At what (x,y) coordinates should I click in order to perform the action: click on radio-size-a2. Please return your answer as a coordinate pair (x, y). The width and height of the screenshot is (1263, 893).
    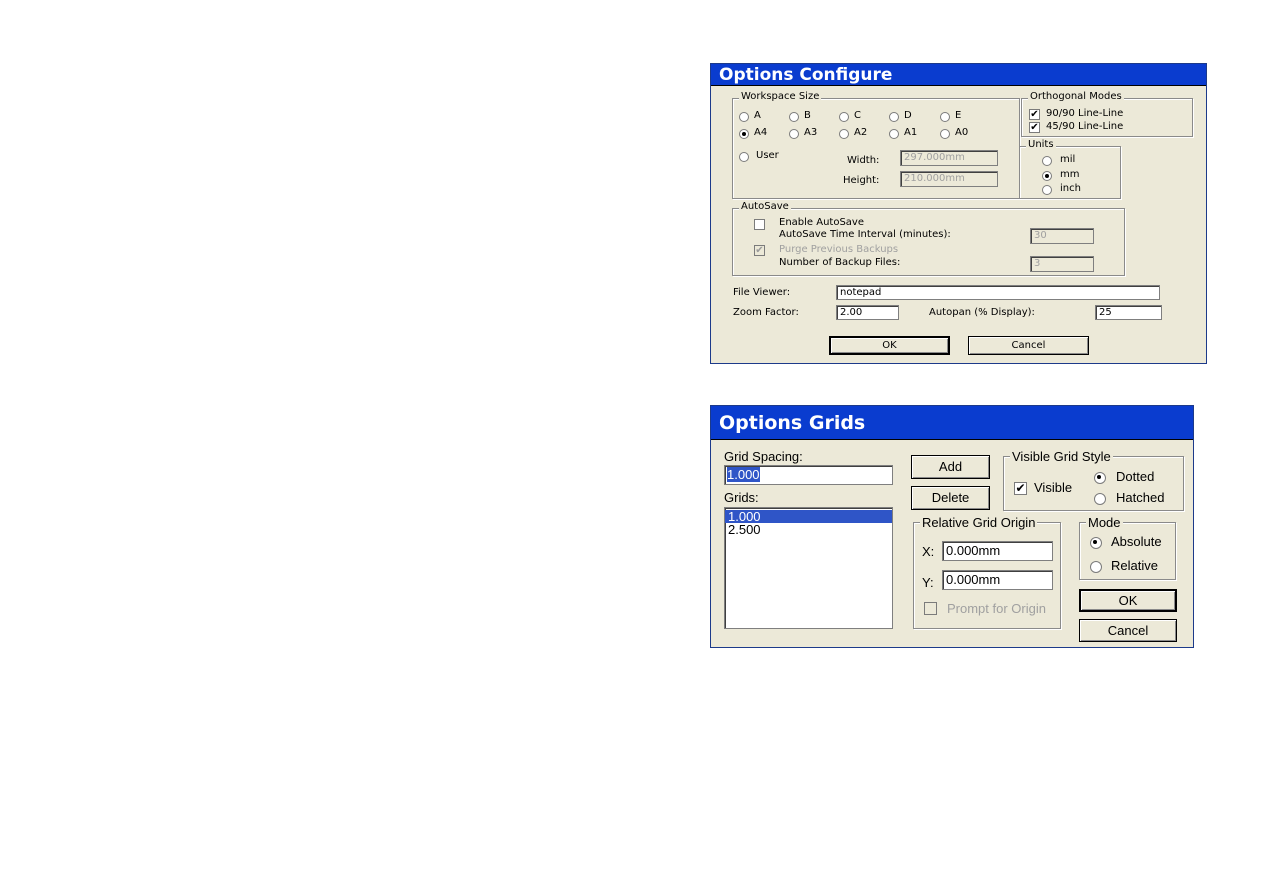
    Looking at the image, I should click on (844, 134).